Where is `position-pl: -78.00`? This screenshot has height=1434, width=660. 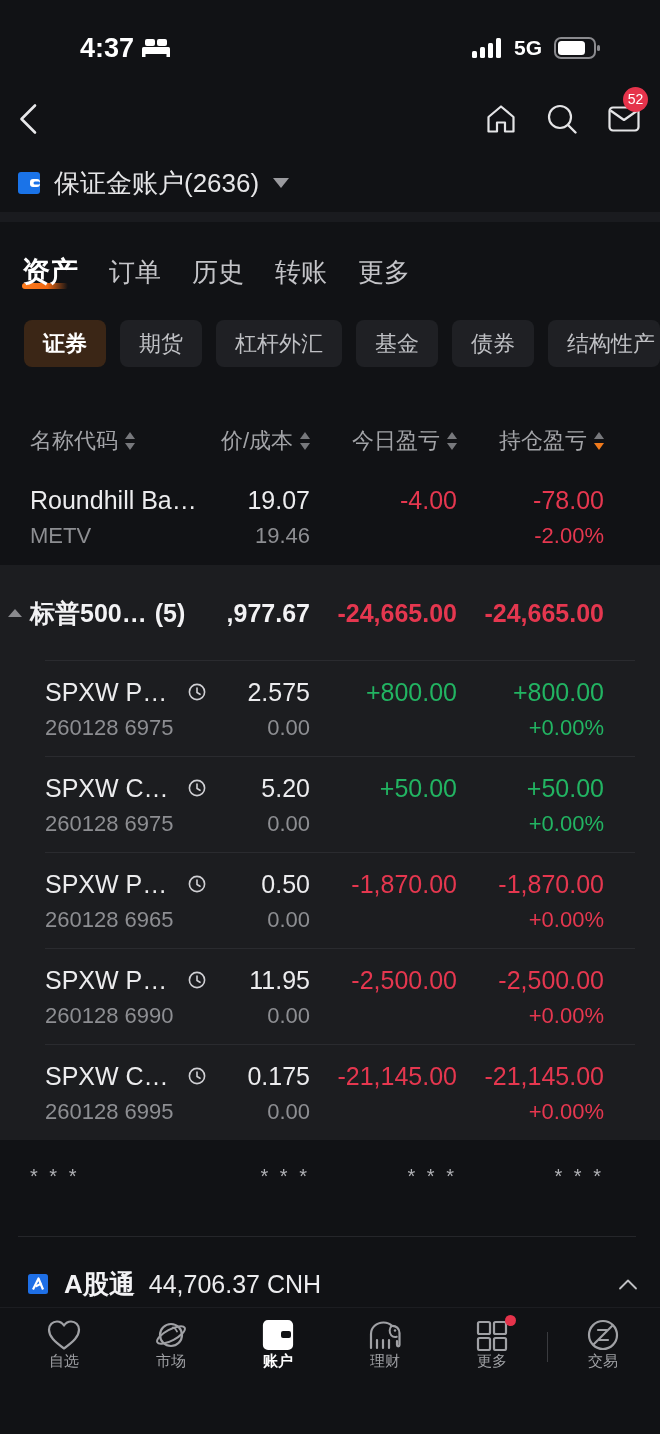 position-pl: -78.00 is located at coordinates (568, 500).